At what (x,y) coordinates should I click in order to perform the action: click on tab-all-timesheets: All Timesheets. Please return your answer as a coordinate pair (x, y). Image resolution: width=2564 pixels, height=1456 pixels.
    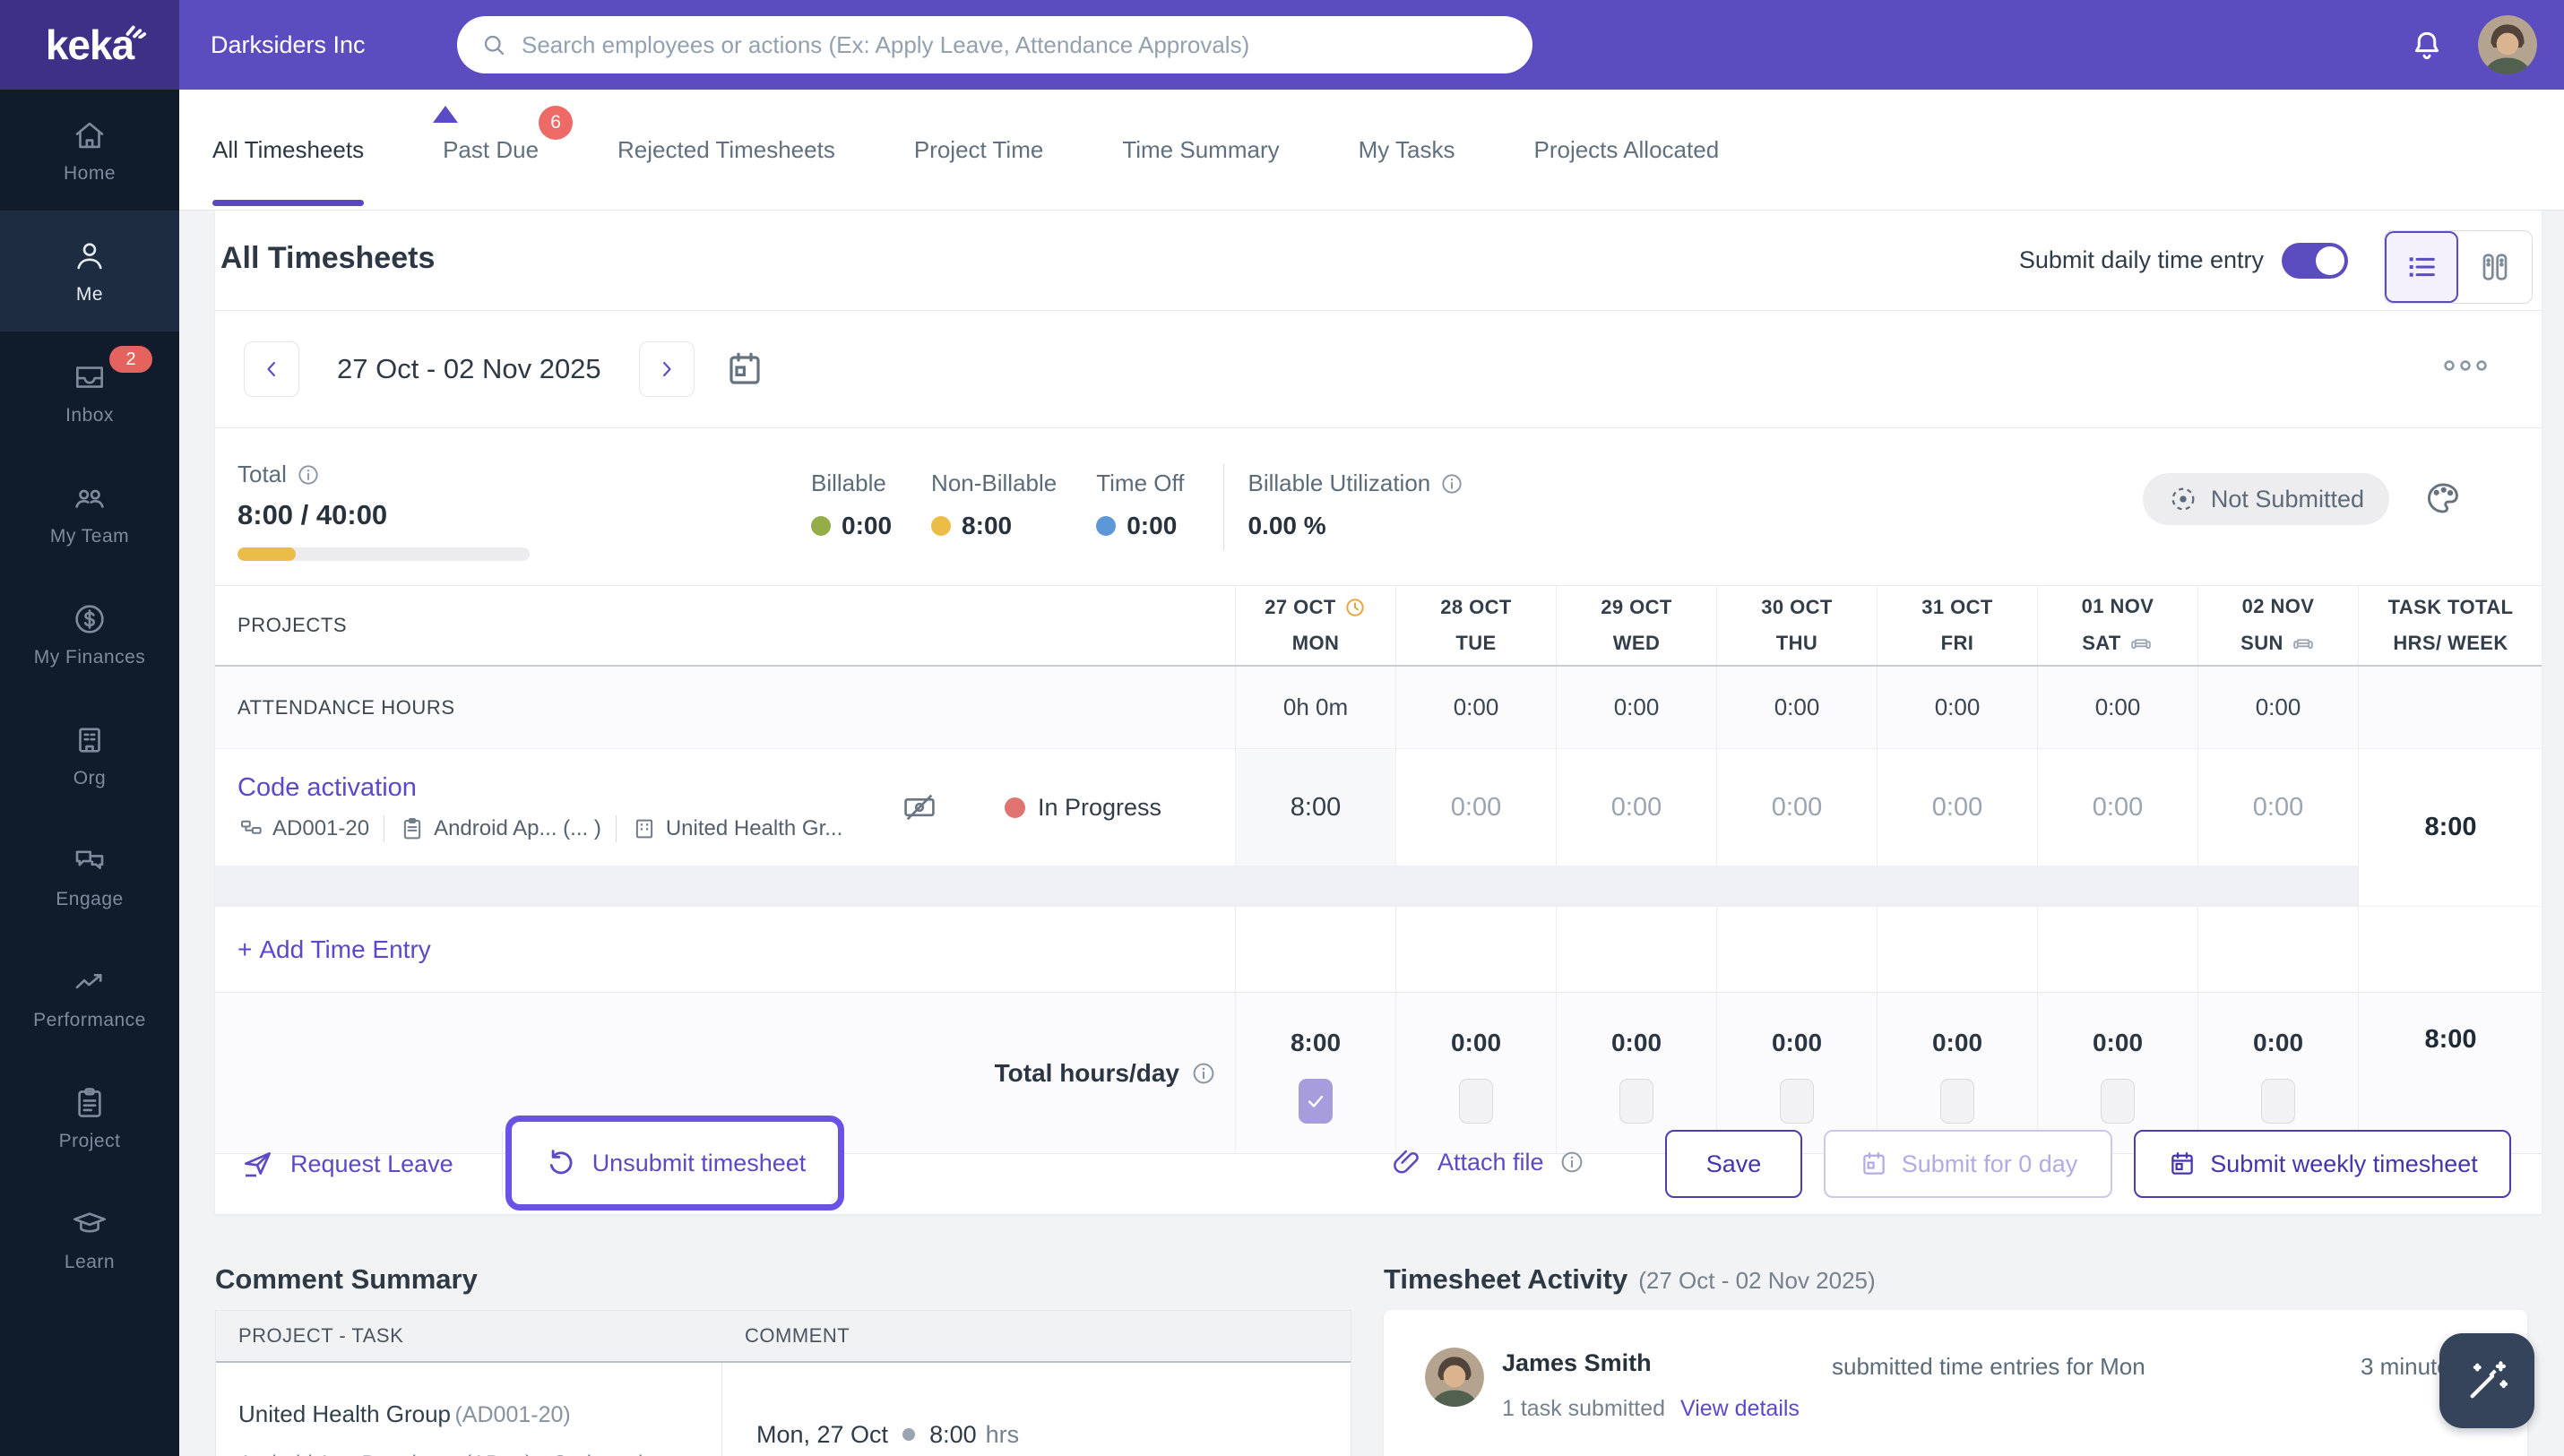
    Looking at the image, I should click on (288, 150).